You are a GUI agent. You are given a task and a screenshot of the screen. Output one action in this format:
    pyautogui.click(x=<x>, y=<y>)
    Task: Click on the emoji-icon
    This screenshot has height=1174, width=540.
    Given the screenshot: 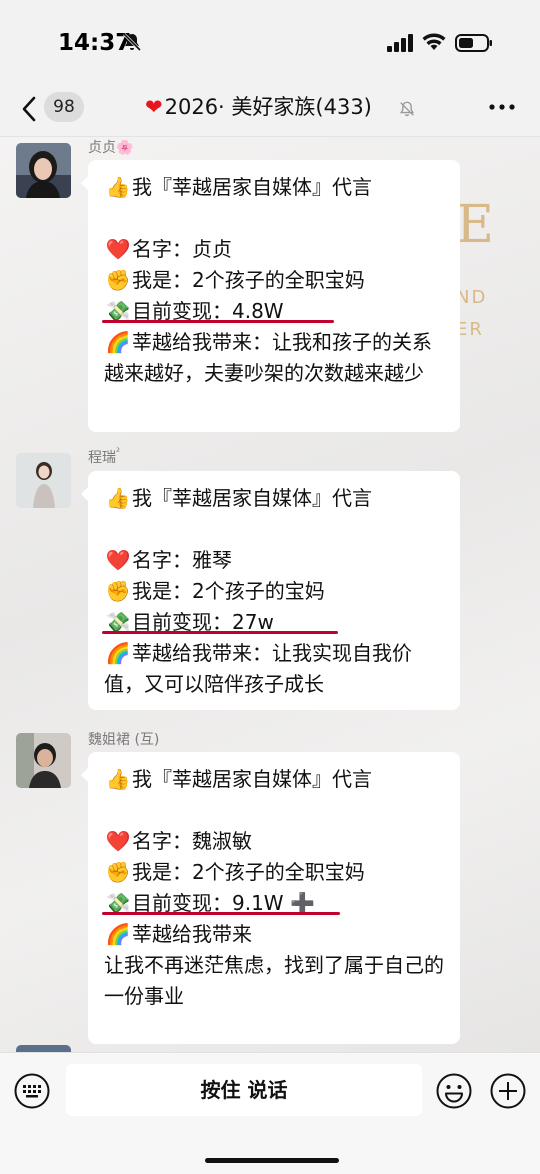 What is the action you would take?
    pyautogui.click(x=454, y=1091)
    